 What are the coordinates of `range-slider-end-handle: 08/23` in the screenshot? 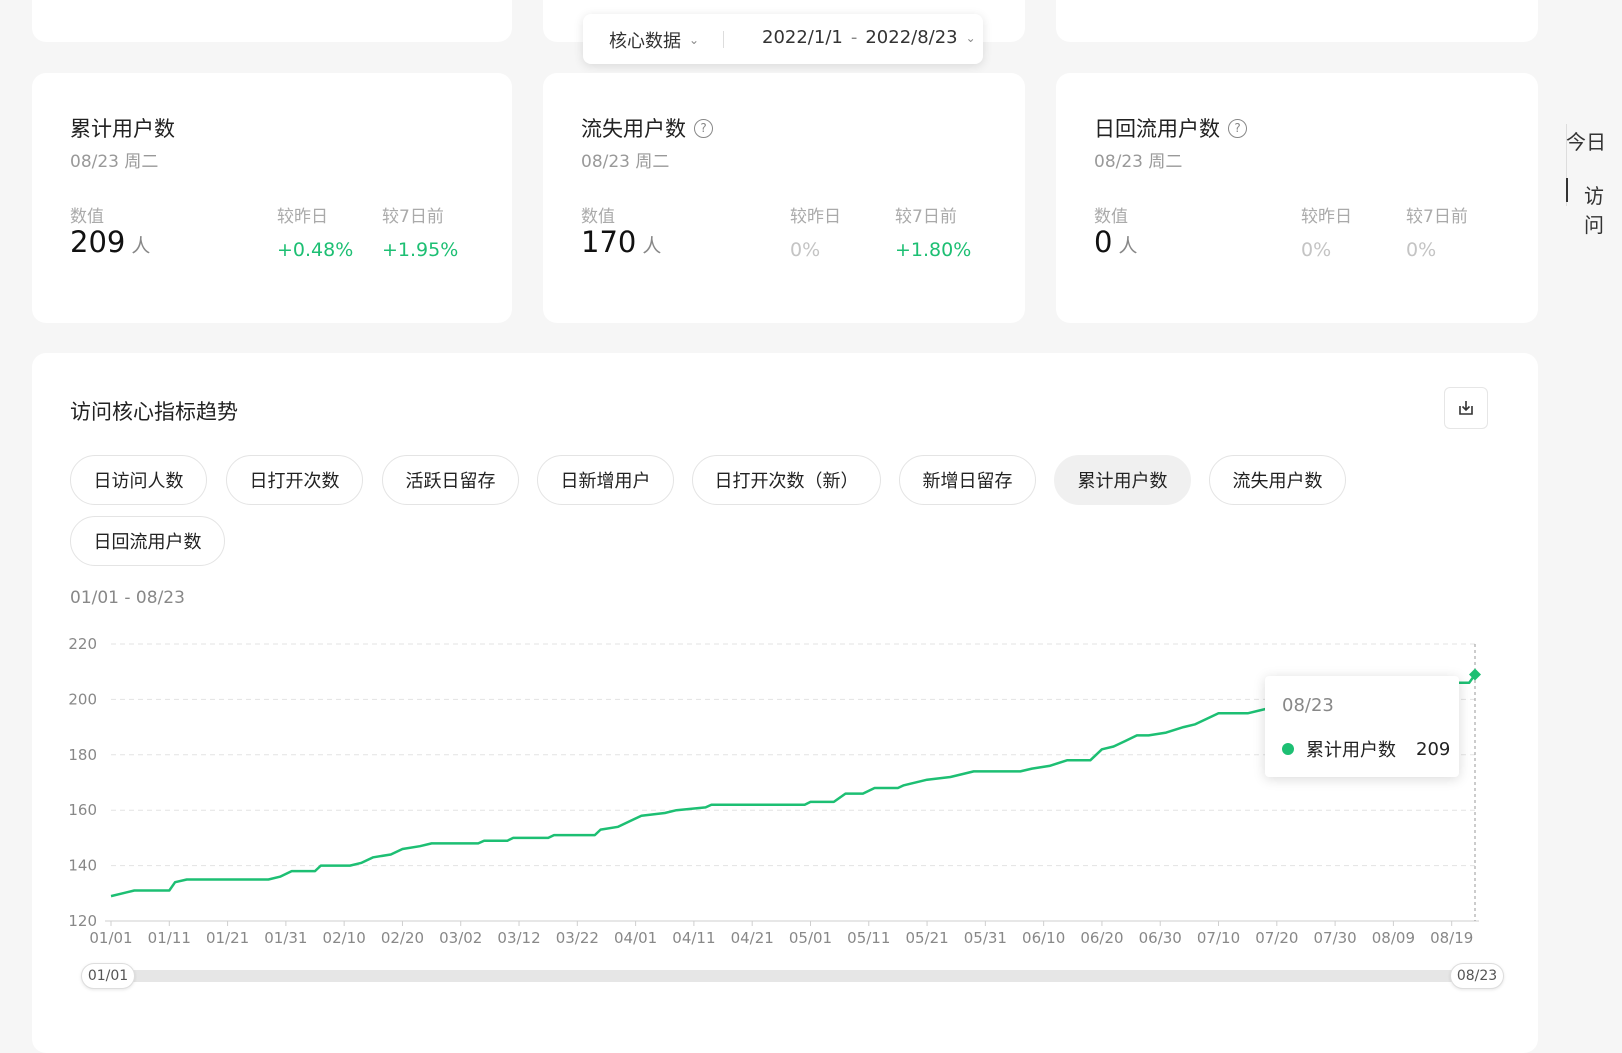 It's located at (1477, 976).